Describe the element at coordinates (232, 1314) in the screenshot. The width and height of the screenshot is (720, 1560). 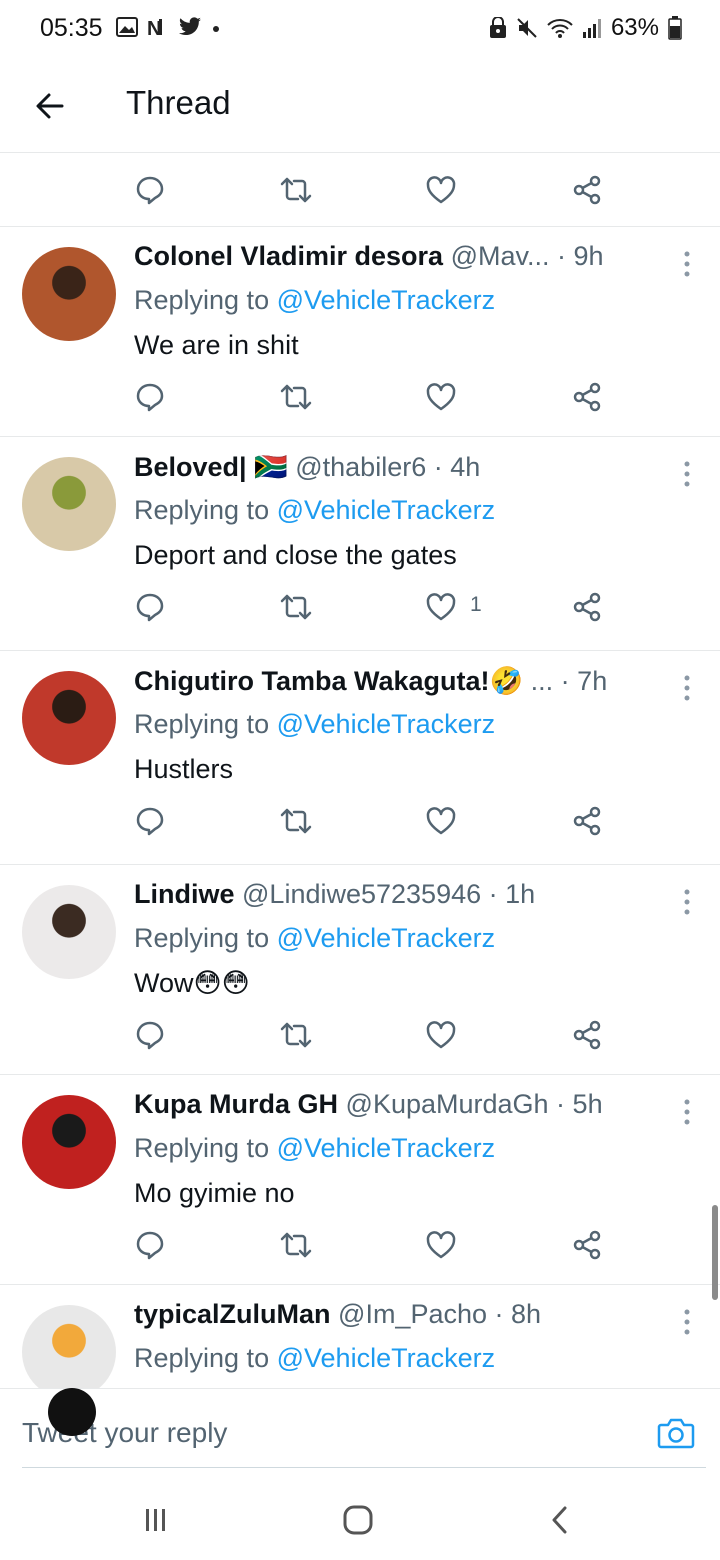
I see `tweet-author-name: typicalZuluMan` at that location.